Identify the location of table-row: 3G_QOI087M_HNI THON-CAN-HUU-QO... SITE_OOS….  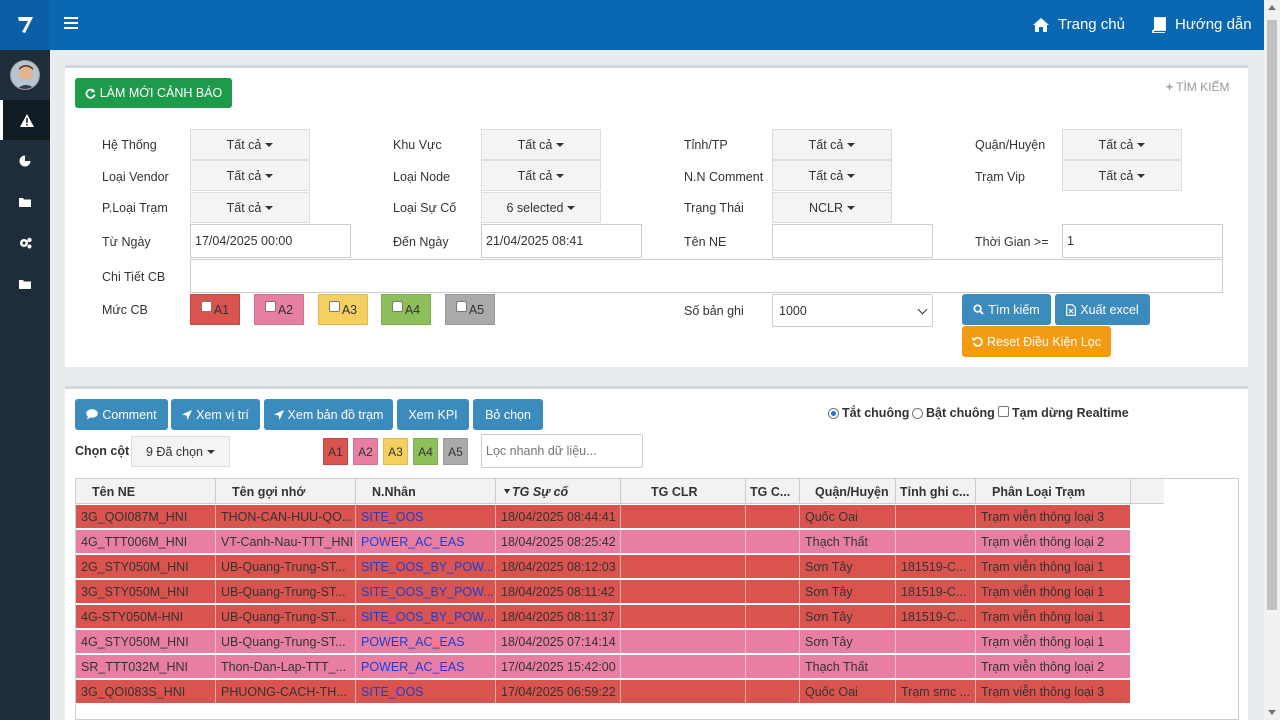
(603, 517).